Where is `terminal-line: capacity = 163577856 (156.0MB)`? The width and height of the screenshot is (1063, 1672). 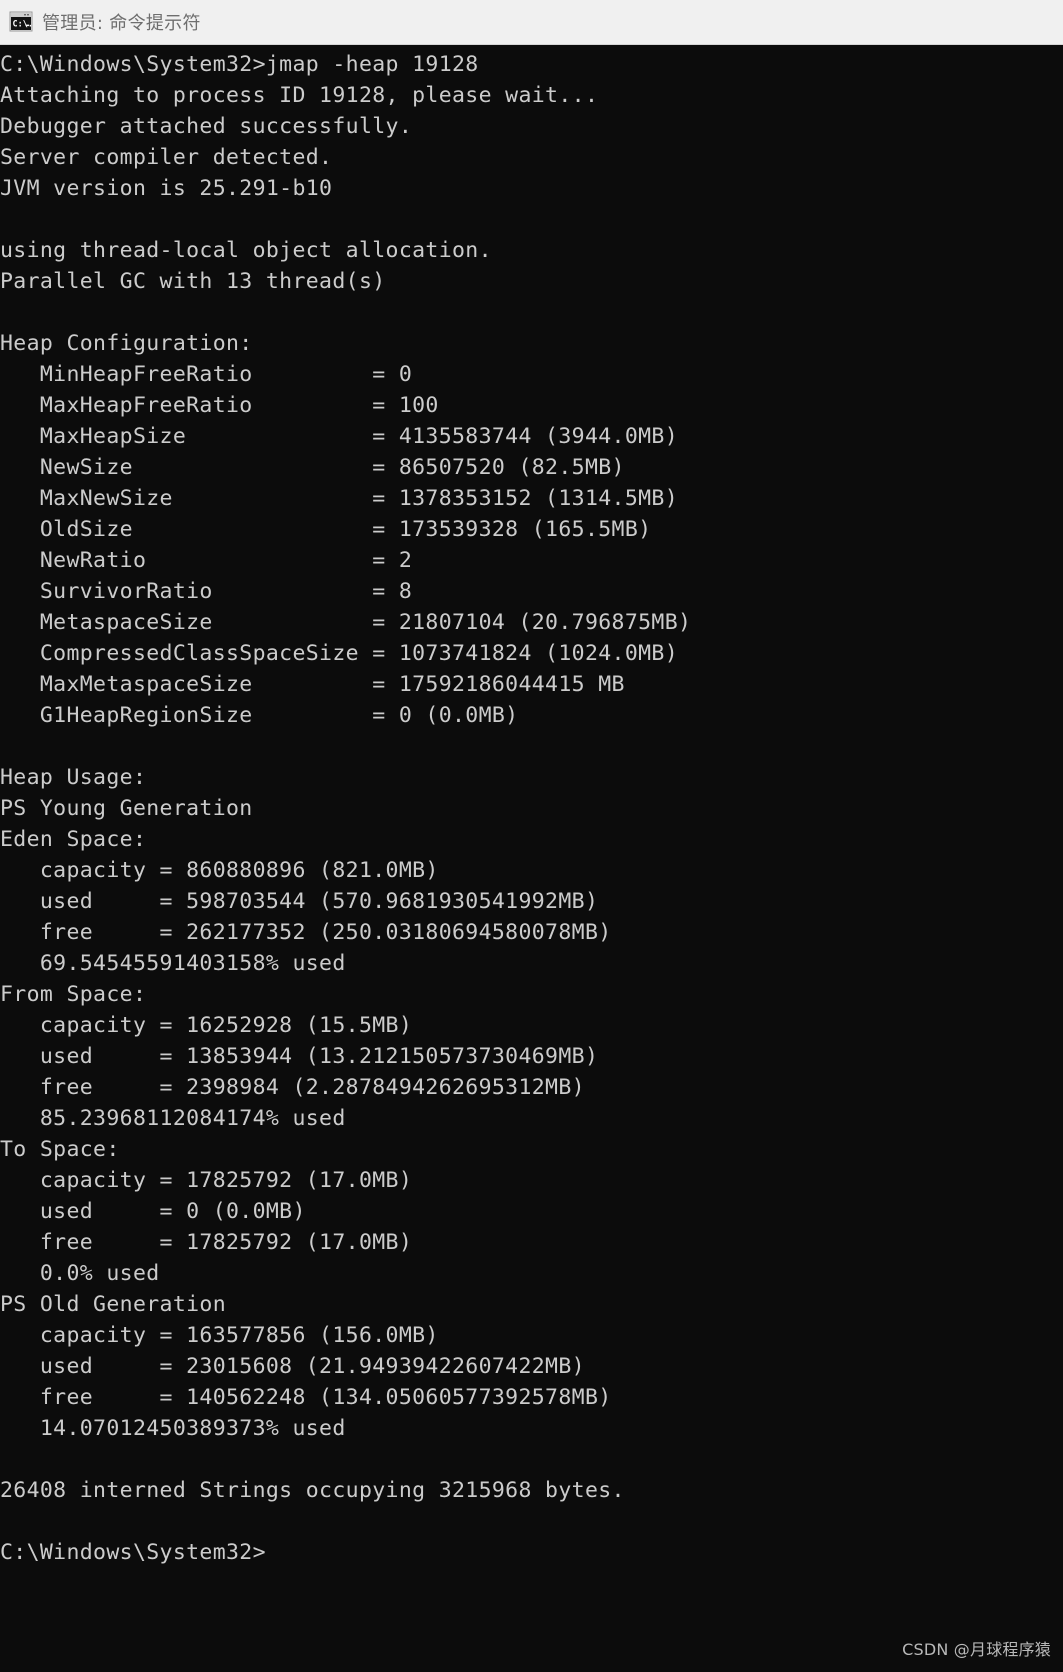
terminal-line: capacity = 163577856 (156.0MB) is located at coordinates (219, 1335).